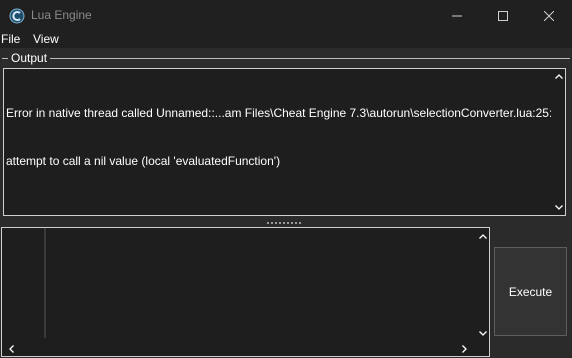 The height and width of the screenshot is (358, 572). I want to click on output-group-border, so click(286, 58).